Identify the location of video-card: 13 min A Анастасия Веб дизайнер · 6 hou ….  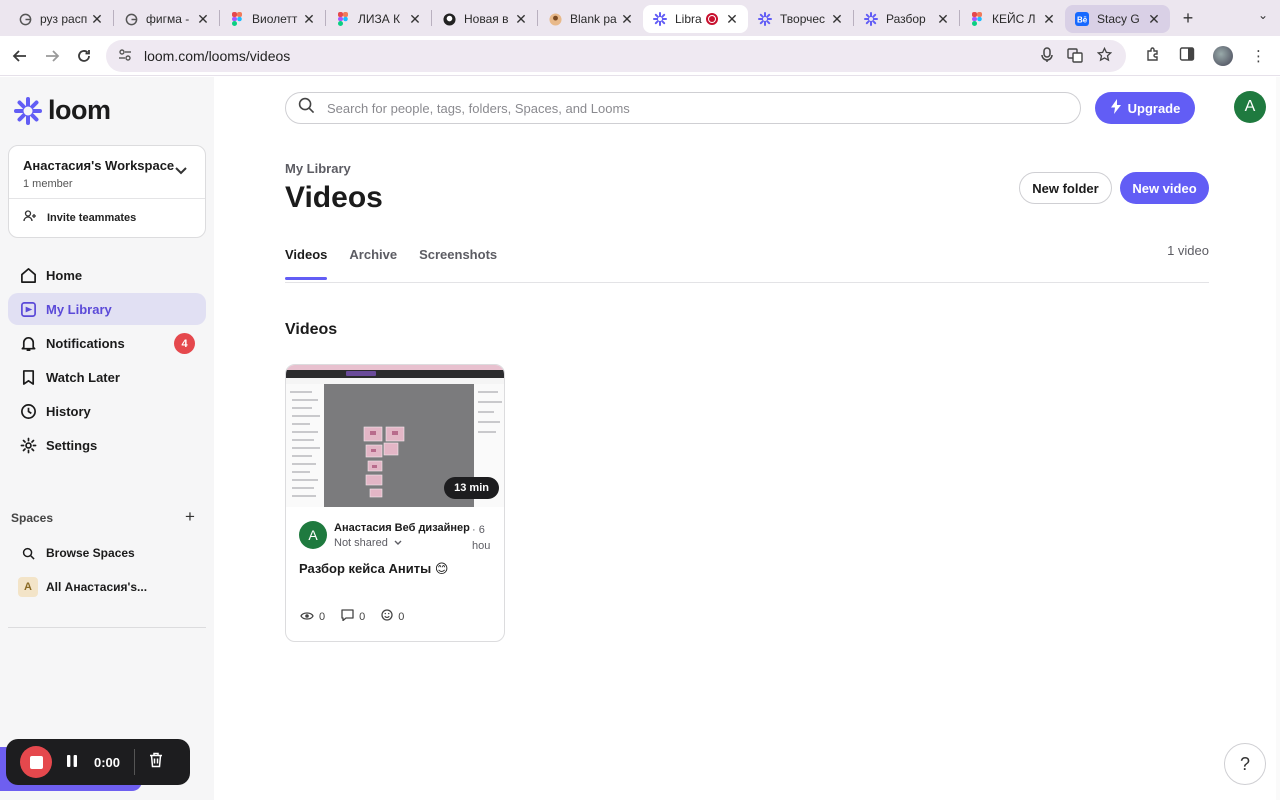
(395, 503).